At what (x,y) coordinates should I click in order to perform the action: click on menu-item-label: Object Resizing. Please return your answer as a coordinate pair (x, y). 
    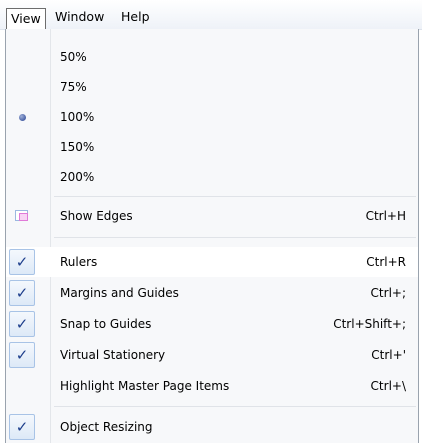
    Looking at the image, I should click on (106, 427).